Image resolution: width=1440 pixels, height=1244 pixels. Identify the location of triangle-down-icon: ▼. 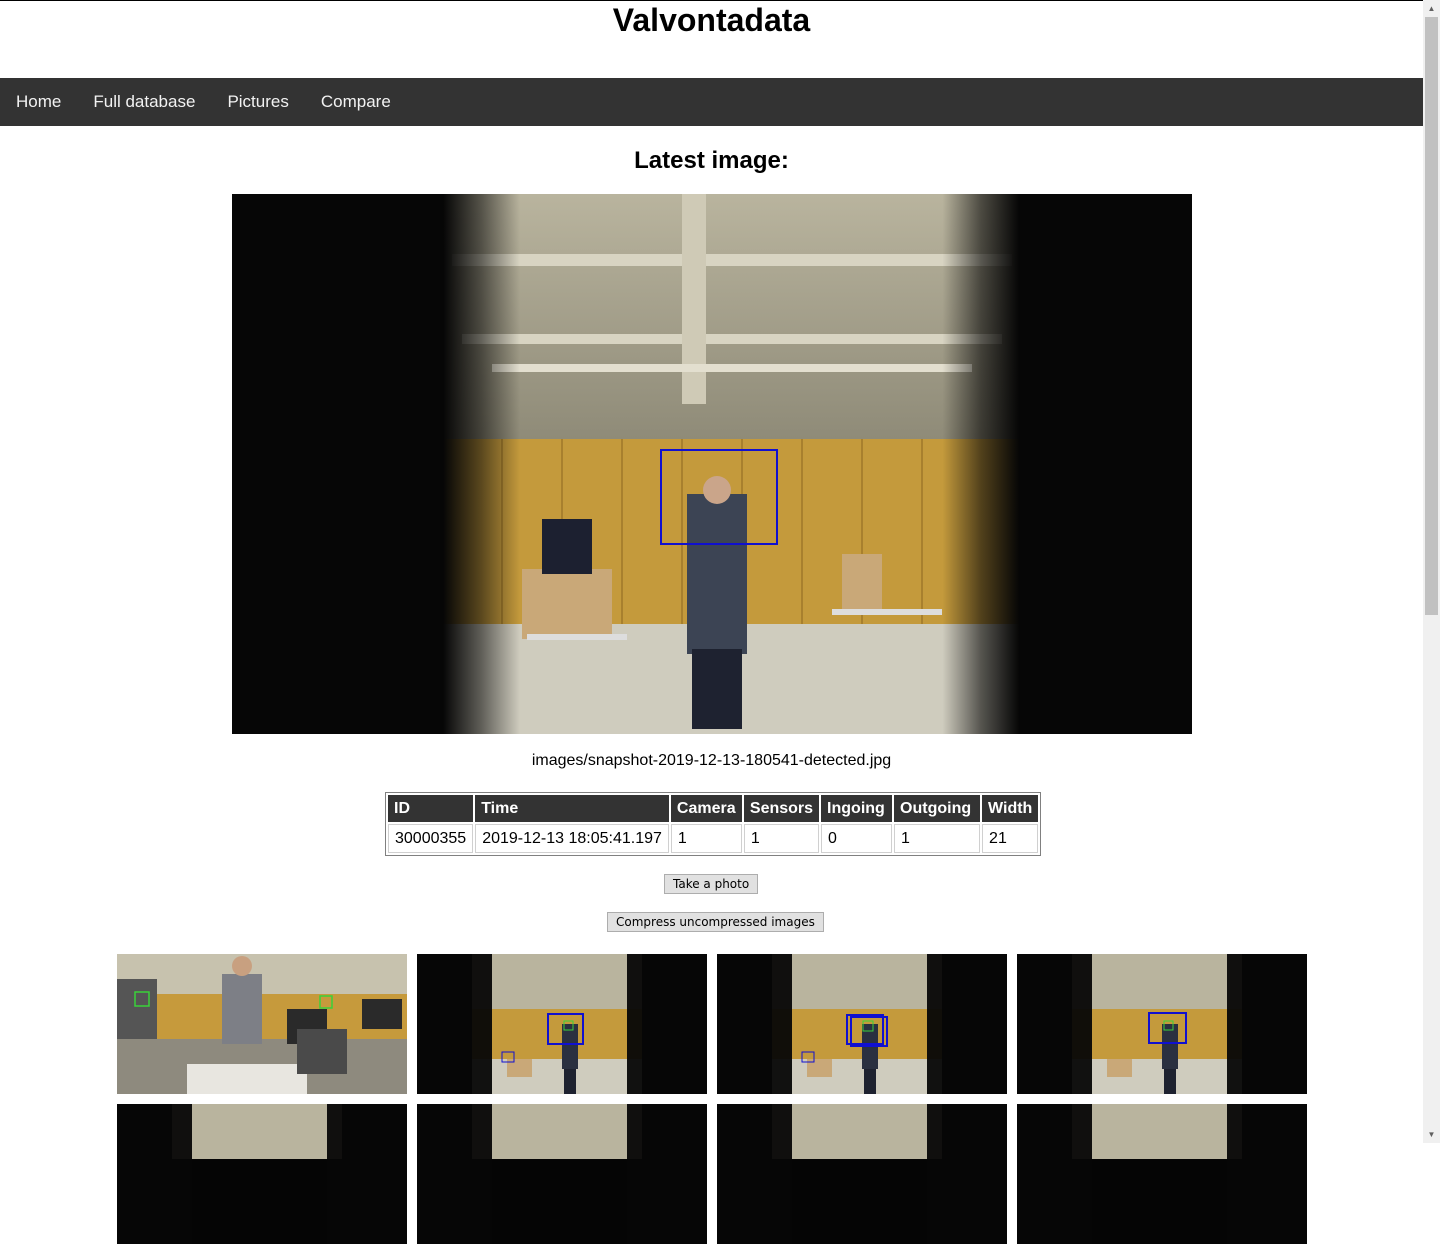
(1431, 1134).